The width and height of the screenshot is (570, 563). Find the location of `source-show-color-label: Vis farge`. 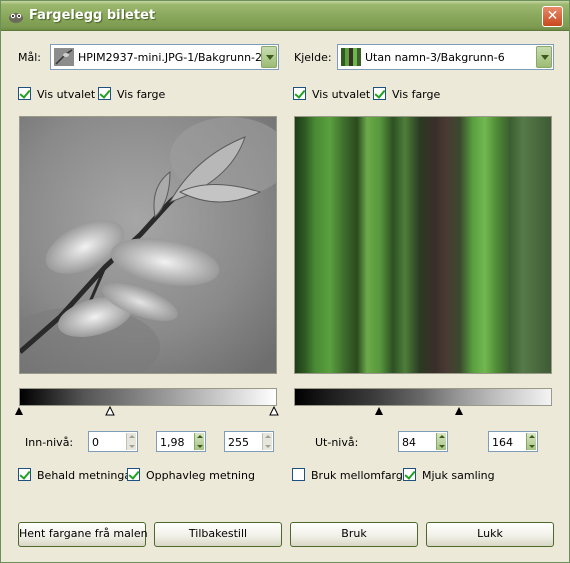

source-show-color-label: Vis farge is located at coordinates (416, 94).